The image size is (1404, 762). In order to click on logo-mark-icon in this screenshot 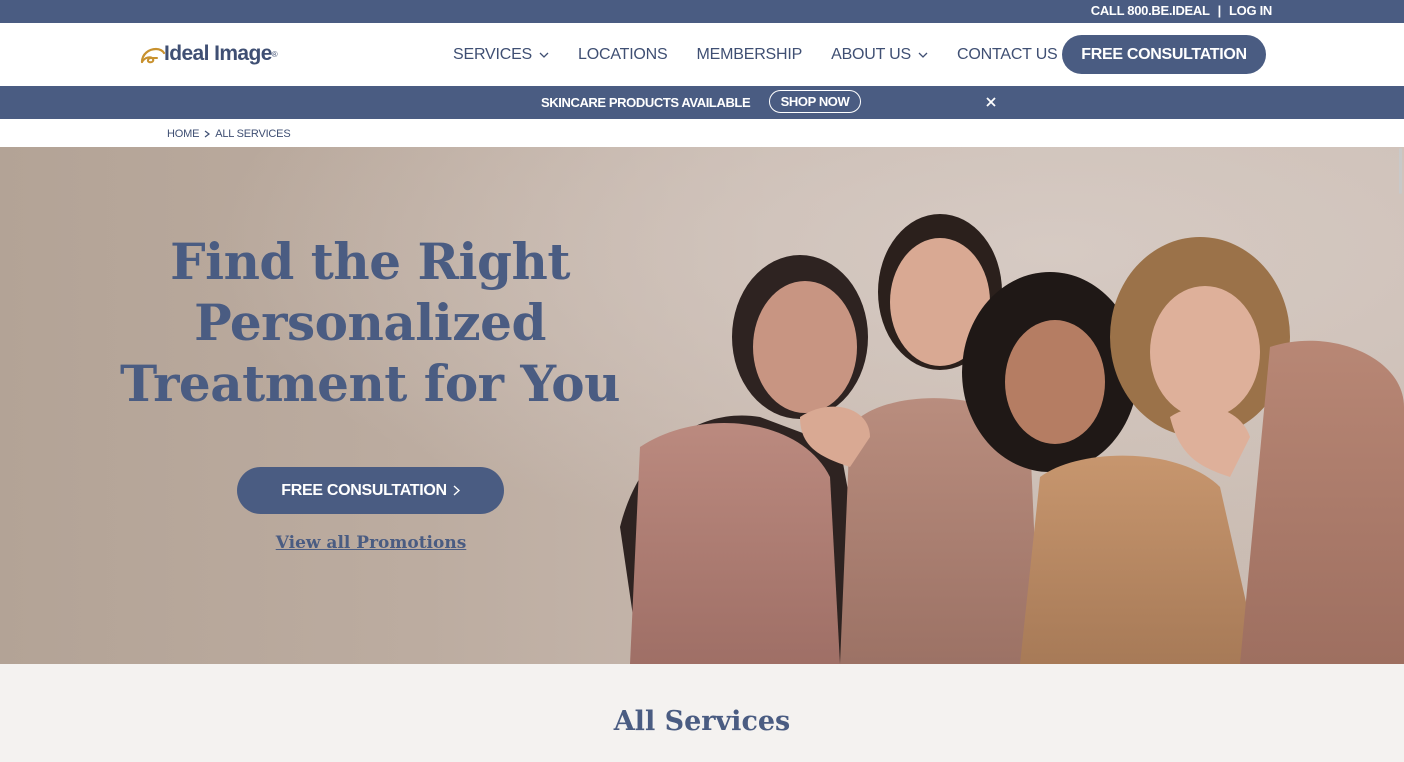, I will do `click(153, 55)`.